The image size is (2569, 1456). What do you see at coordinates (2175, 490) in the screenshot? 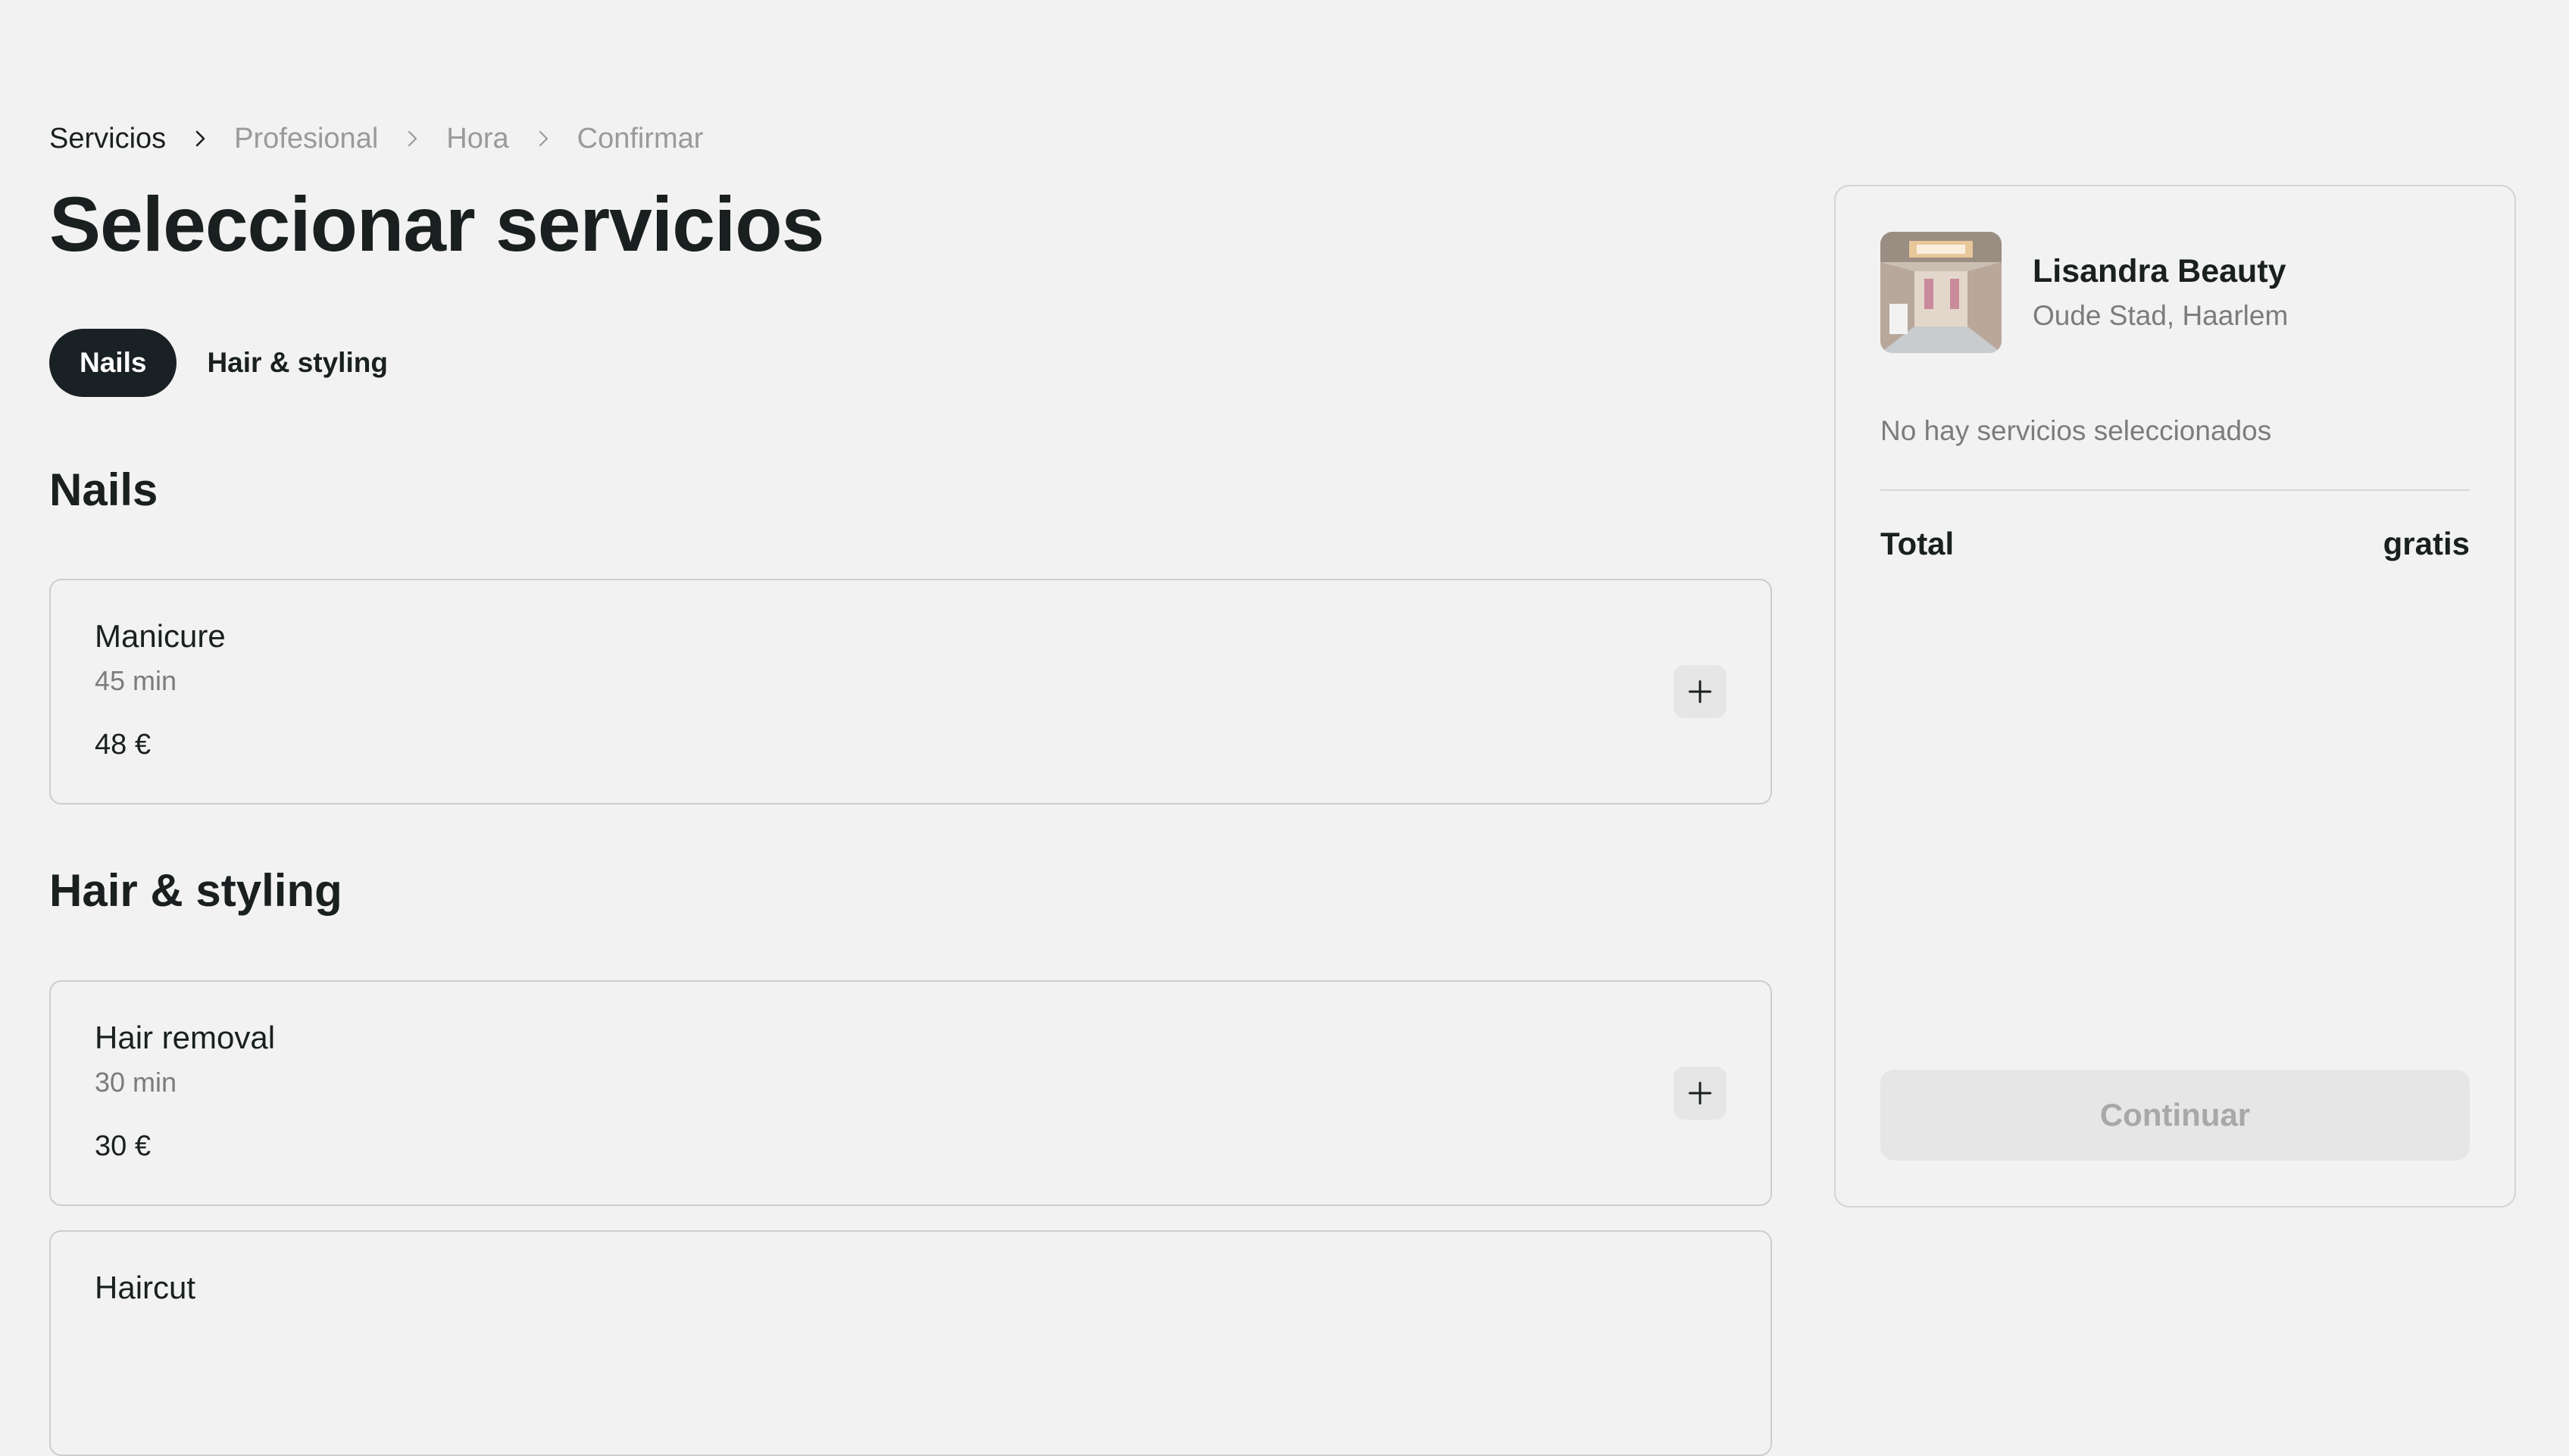
I see `divider` at bounding box center [2175, 490].